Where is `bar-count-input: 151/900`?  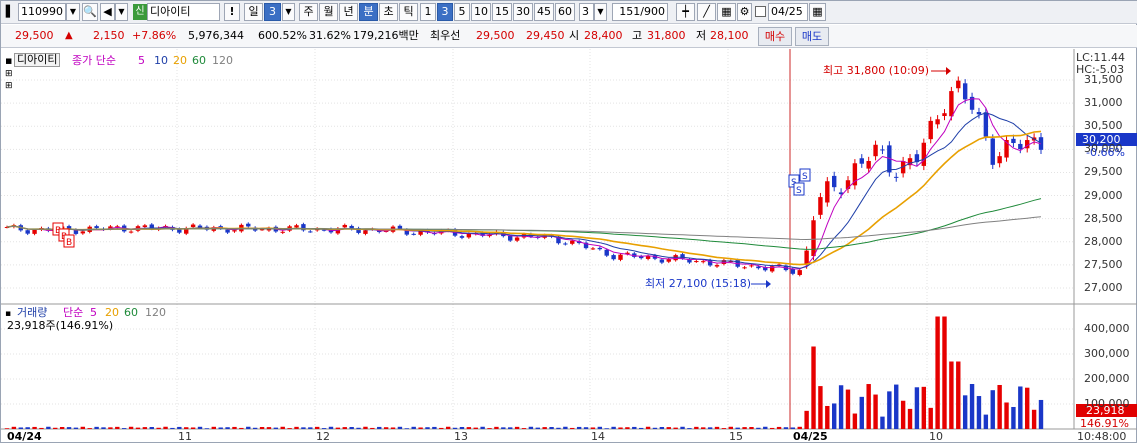
bar-count-input: 151/900 is located at coordinates (640, 12).